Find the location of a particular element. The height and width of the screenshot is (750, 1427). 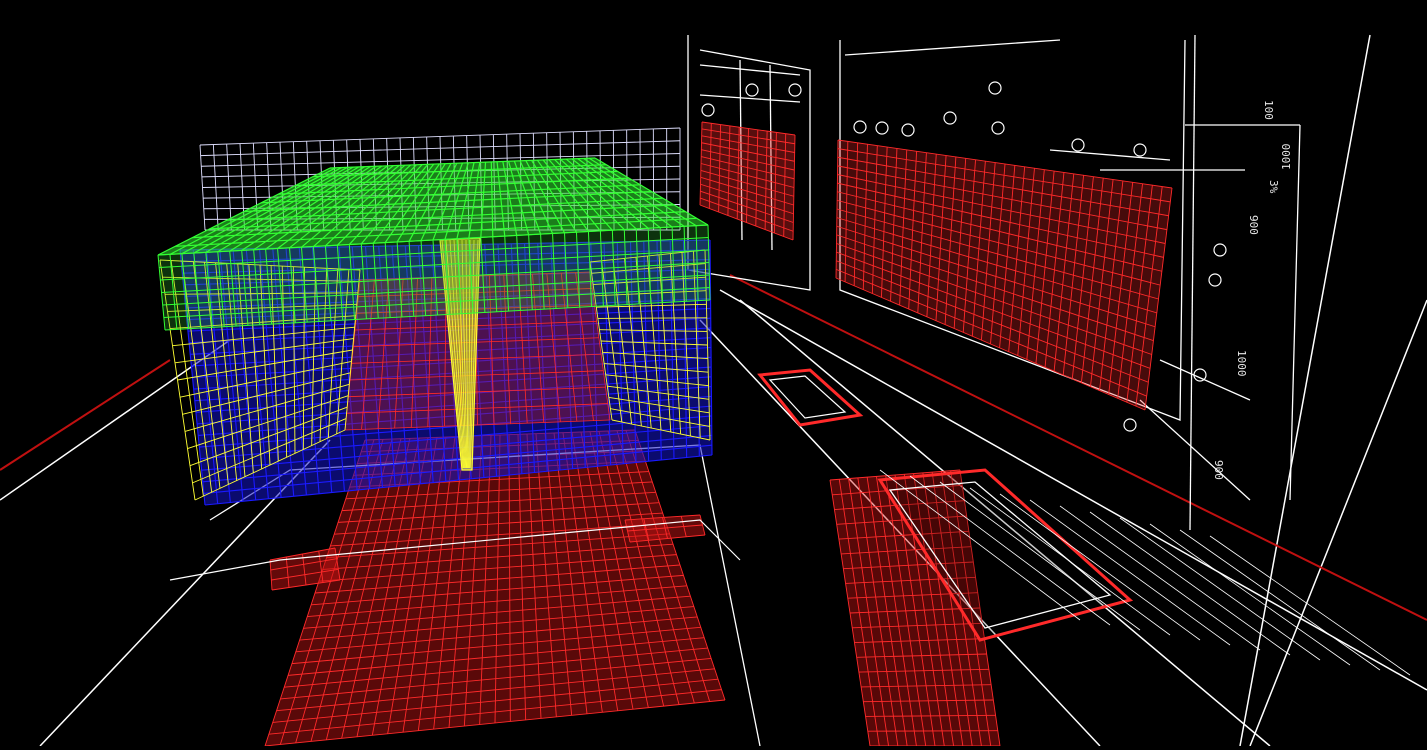

detail-frame-white is located at coordinates (807, 397).